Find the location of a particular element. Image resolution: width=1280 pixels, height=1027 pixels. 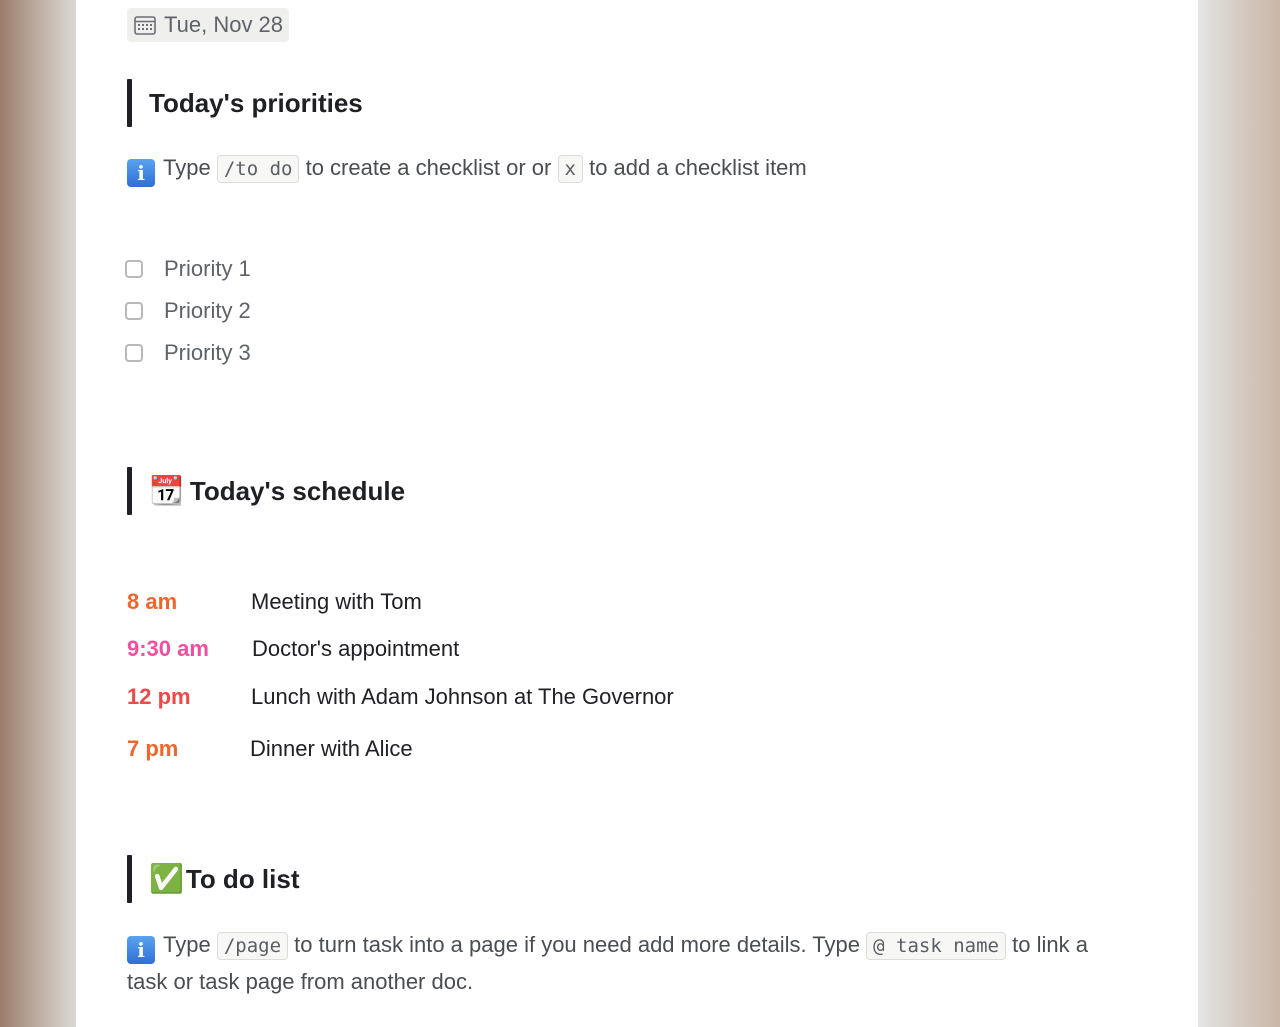

todo-title: To do list is located at coordinates (242, 878).